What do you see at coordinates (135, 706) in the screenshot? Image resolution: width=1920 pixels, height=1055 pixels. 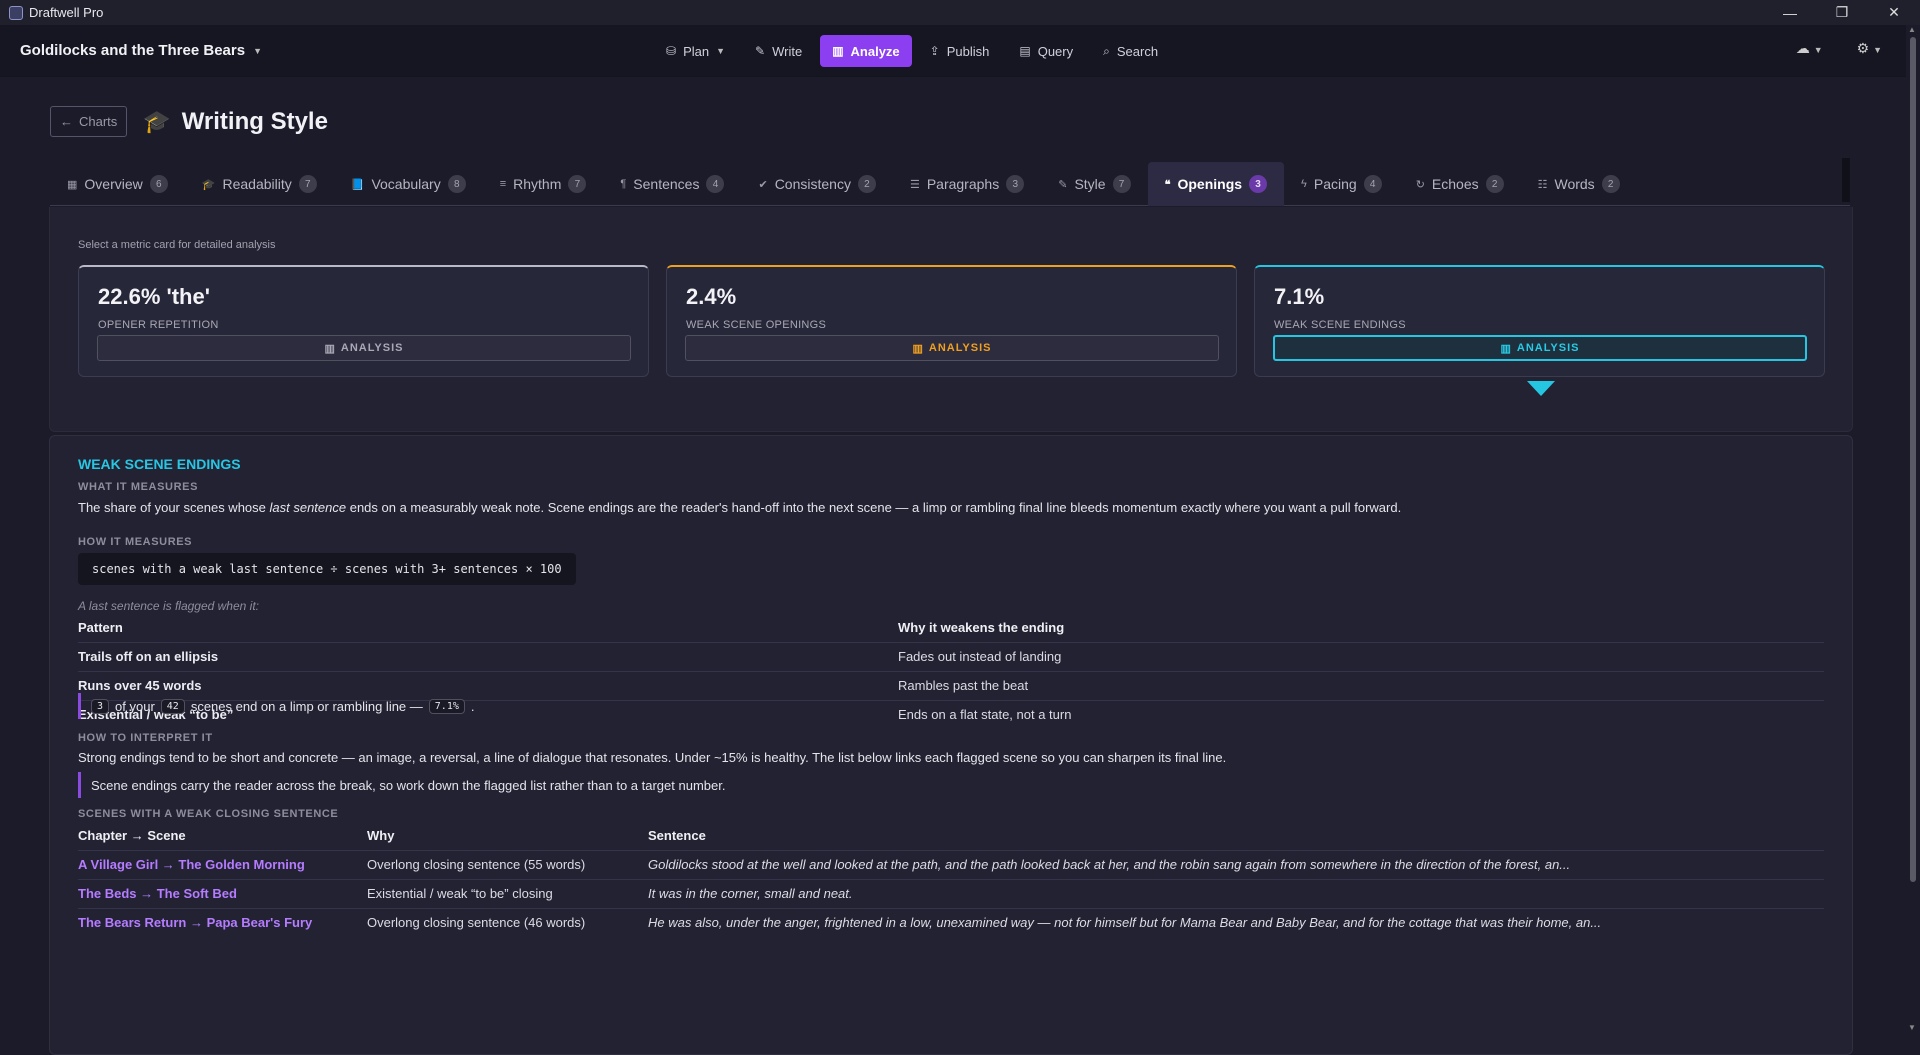 I see `summary-text: of your` at bounding box center [135, 706].